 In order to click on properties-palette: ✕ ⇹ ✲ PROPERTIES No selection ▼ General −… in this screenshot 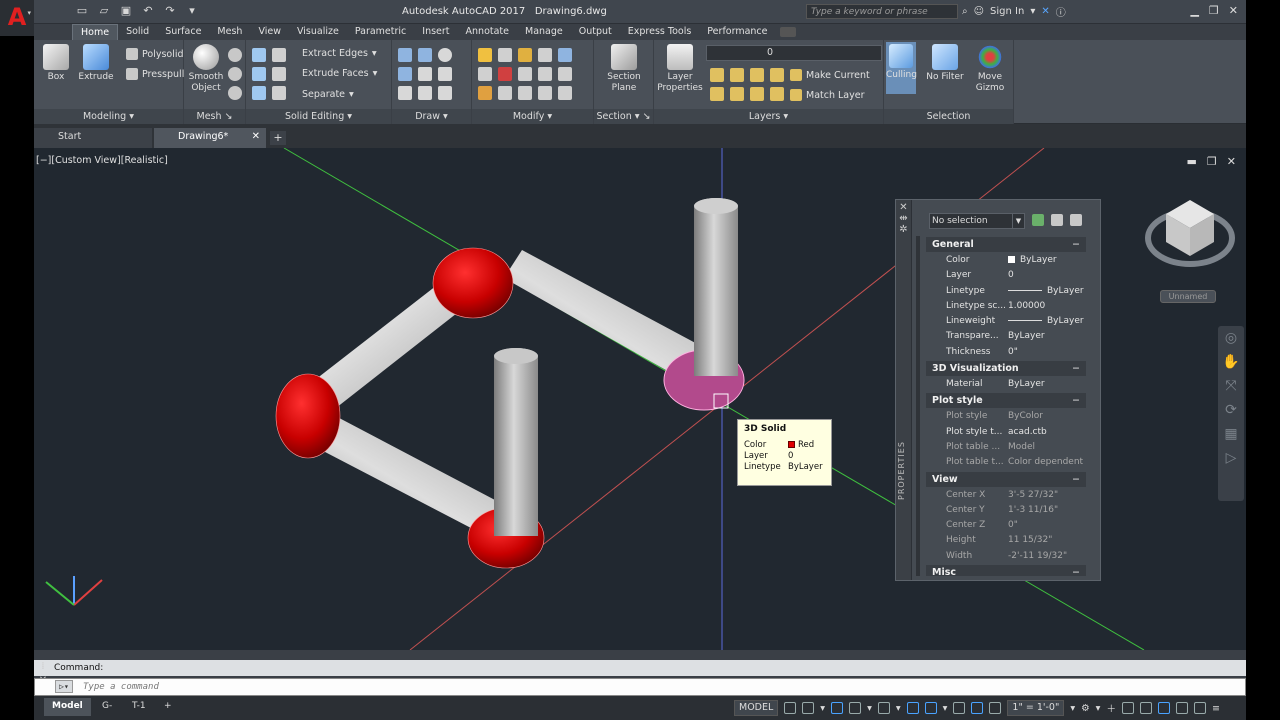, I will do `click(998, 390)`.